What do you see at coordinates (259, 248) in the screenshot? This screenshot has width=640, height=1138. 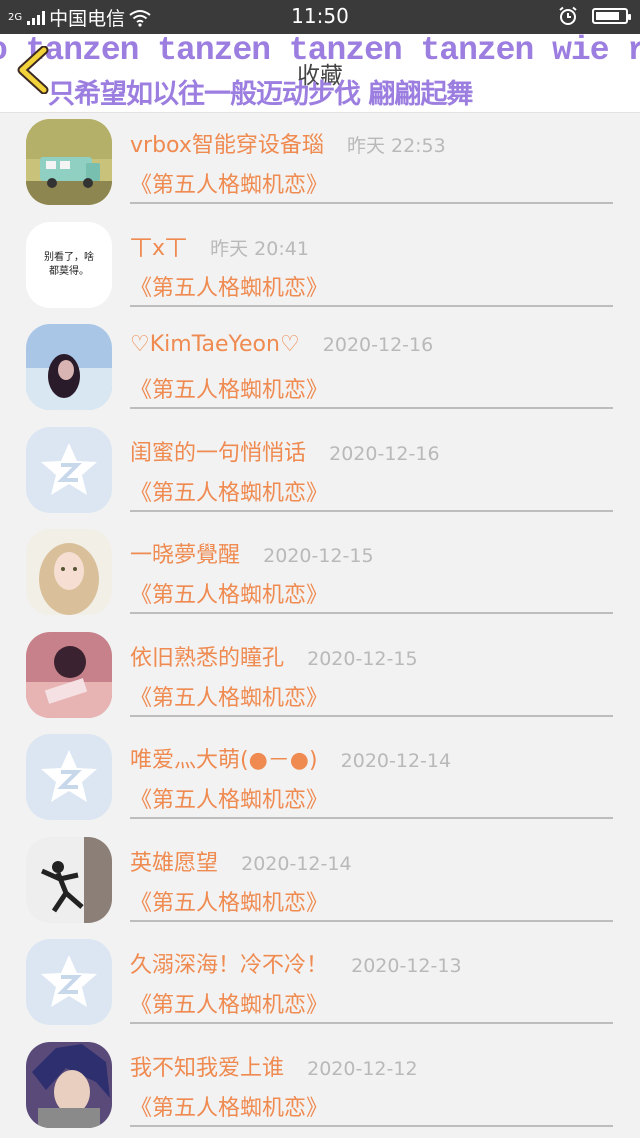 I see `timestamp: 昨天 20:41` at bounding box center [259, 248].